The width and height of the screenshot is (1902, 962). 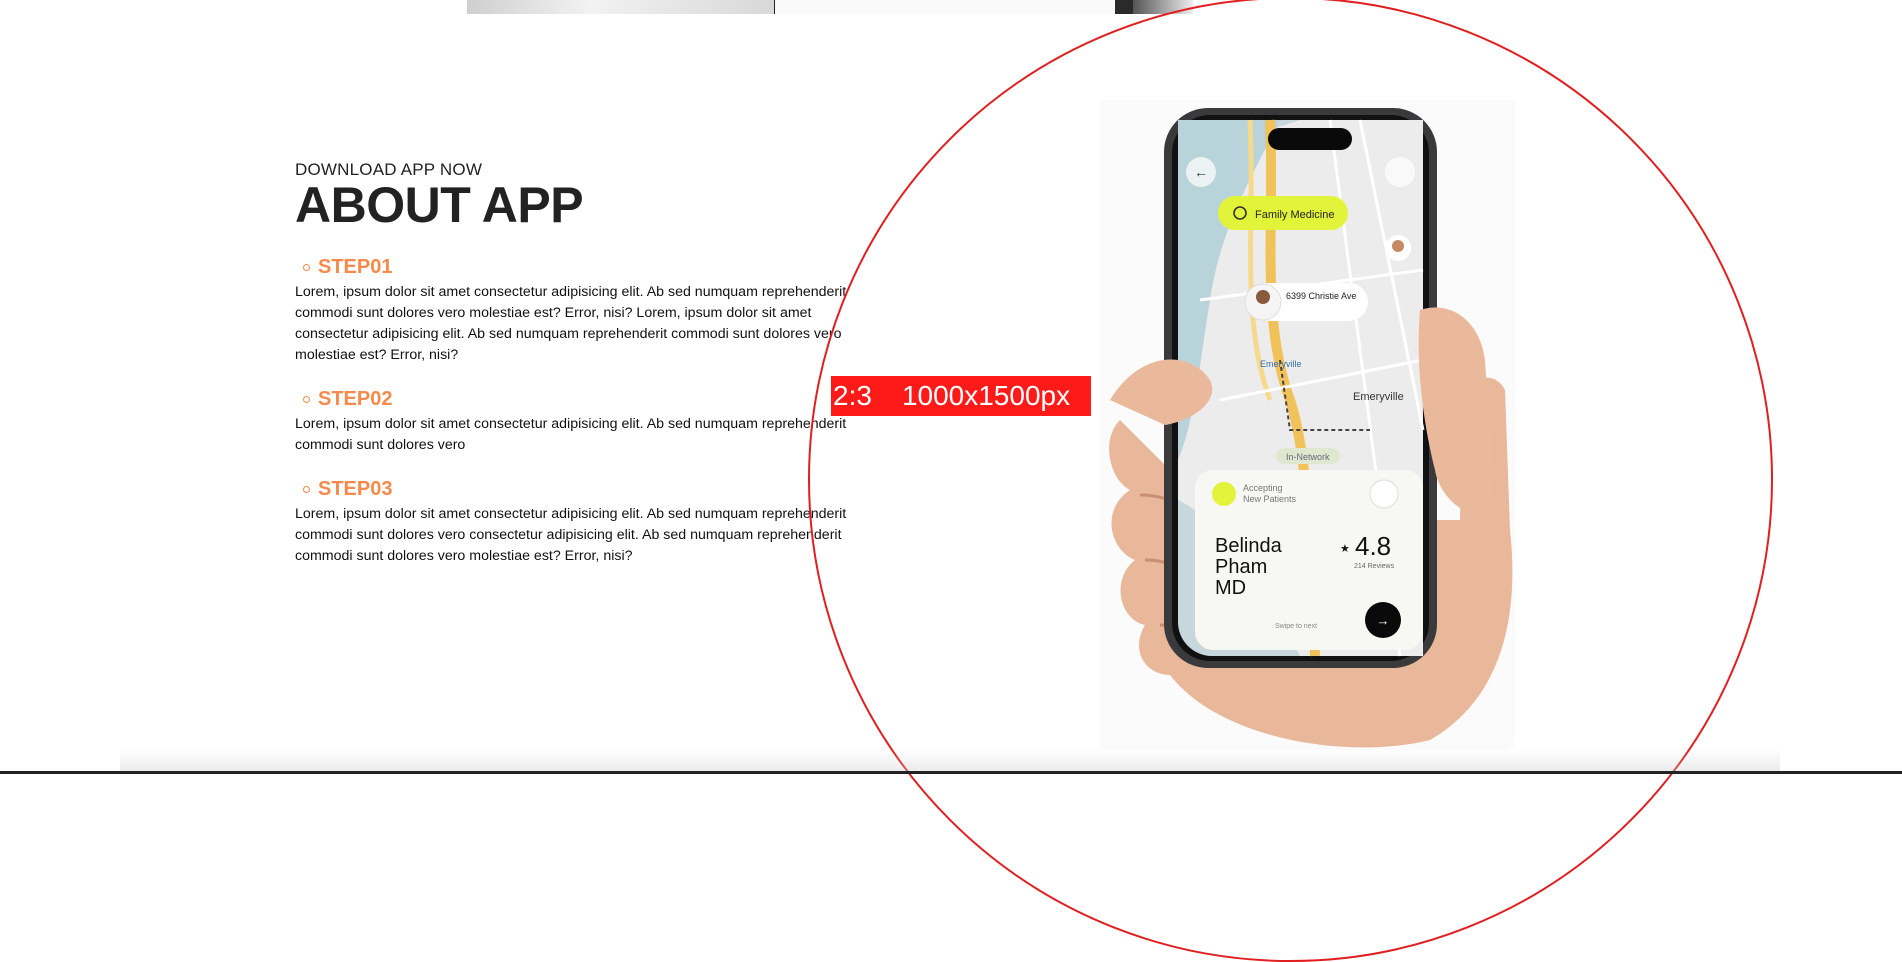 I want to click on rating-value: 4.8, so click(x=1373, y=546).